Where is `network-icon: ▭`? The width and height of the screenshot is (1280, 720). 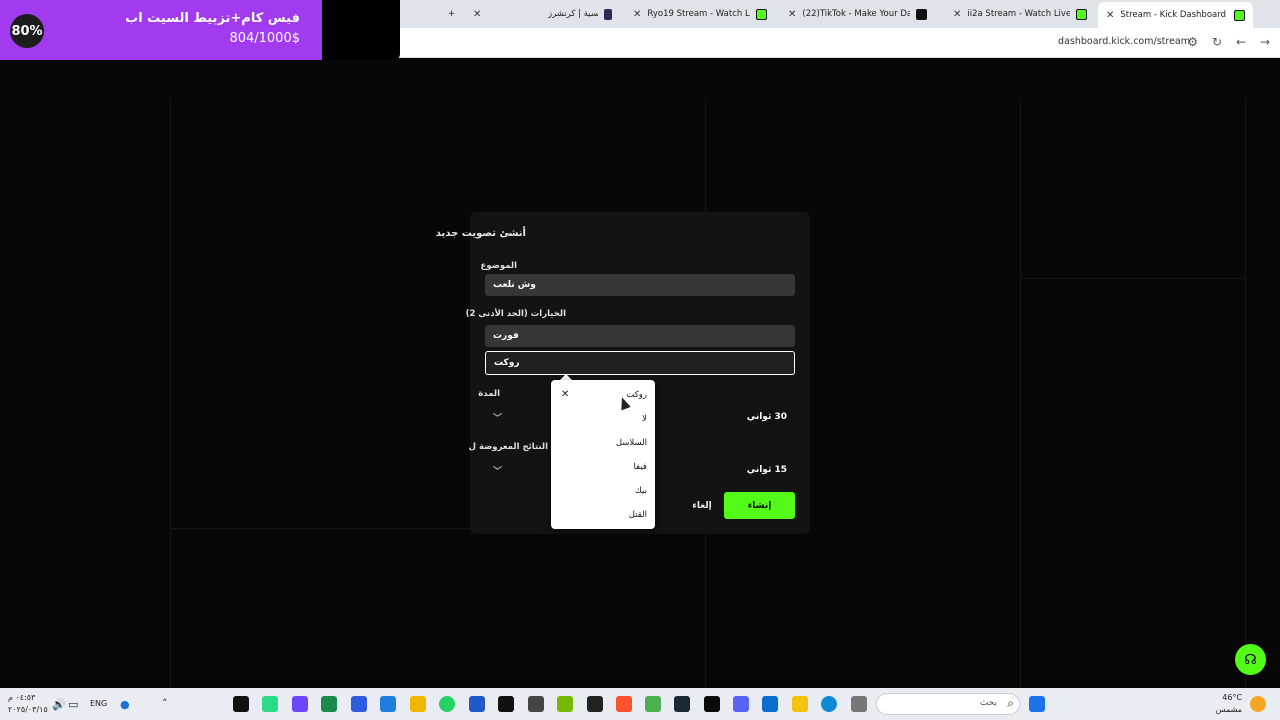 network-icon: ▭ is located at coordinates (73, 704).